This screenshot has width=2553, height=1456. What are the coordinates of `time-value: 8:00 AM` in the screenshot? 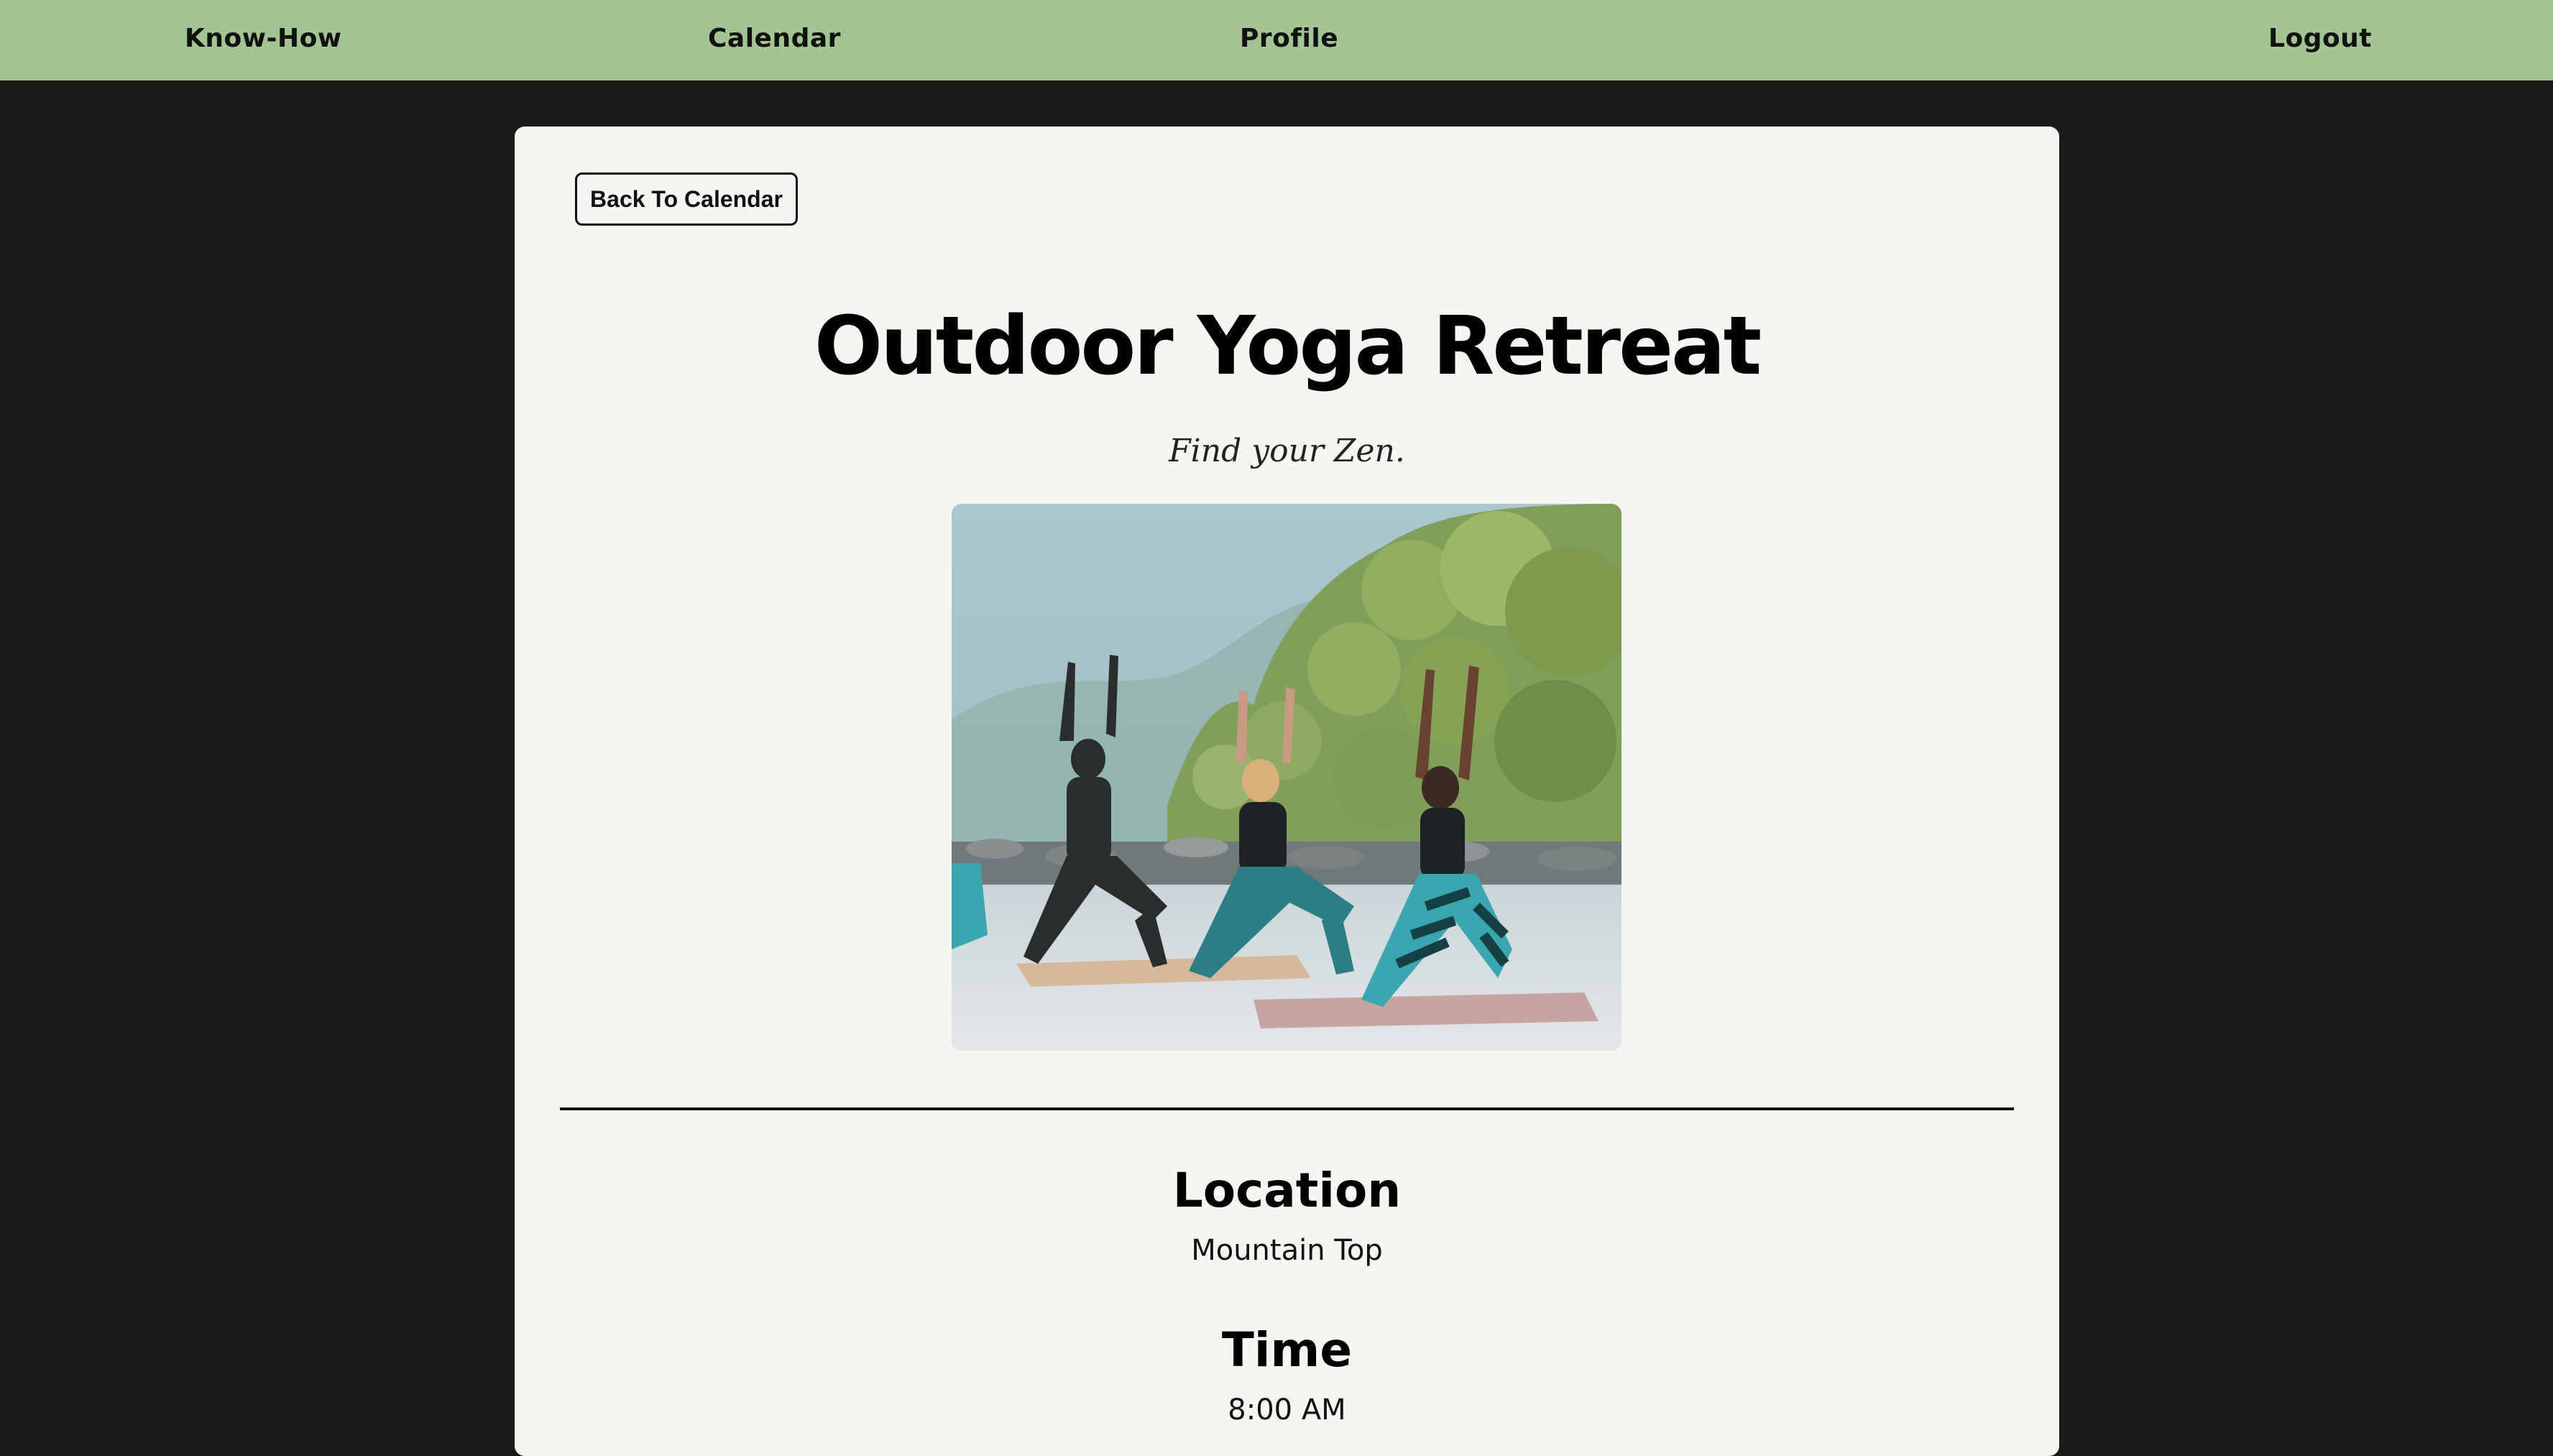 It's located at (1287, 1410).